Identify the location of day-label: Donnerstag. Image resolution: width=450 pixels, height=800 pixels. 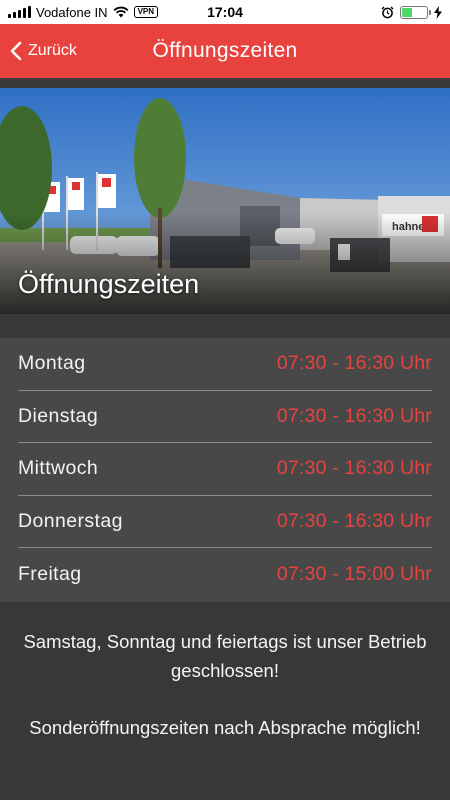
(70, 521).